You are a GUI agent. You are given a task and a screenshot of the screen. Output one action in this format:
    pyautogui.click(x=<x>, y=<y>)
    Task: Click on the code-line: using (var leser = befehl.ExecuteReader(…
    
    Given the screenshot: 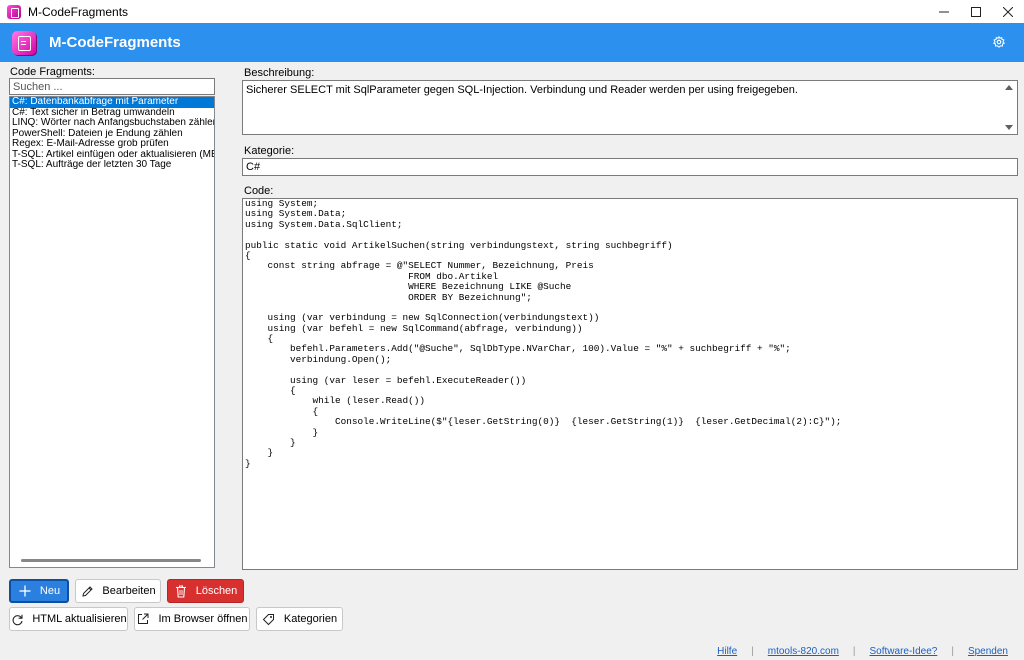 What is the action you would take?
    pyautogui.click(x=386, y=380)
    